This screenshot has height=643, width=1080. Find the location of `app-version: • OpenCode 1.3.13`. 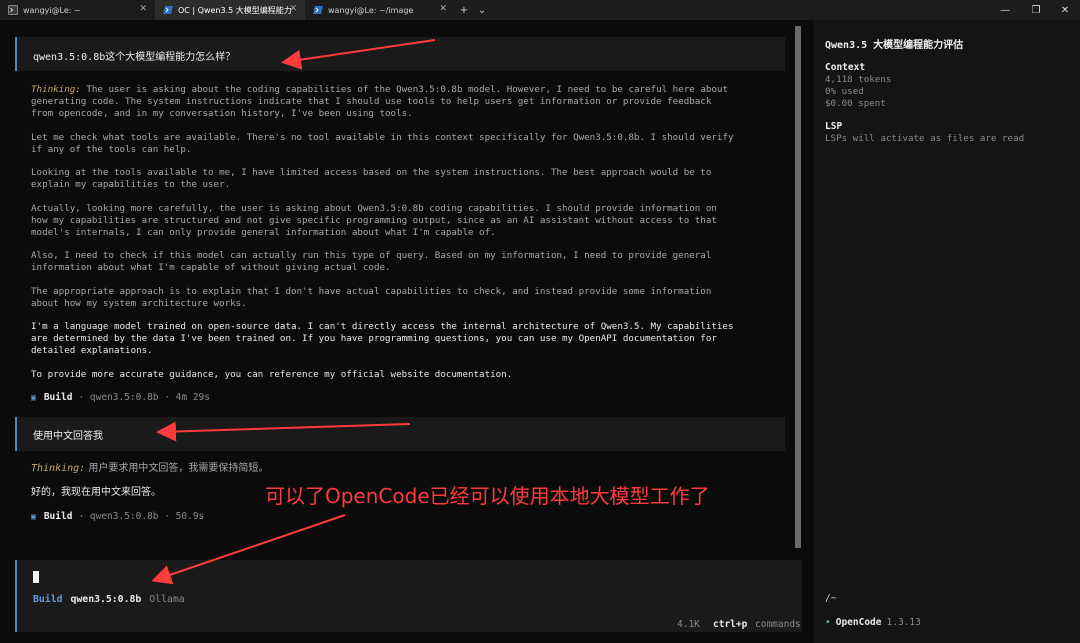

app-version: • OpenCode 1.3.13 is located at coordinates (873, 622).